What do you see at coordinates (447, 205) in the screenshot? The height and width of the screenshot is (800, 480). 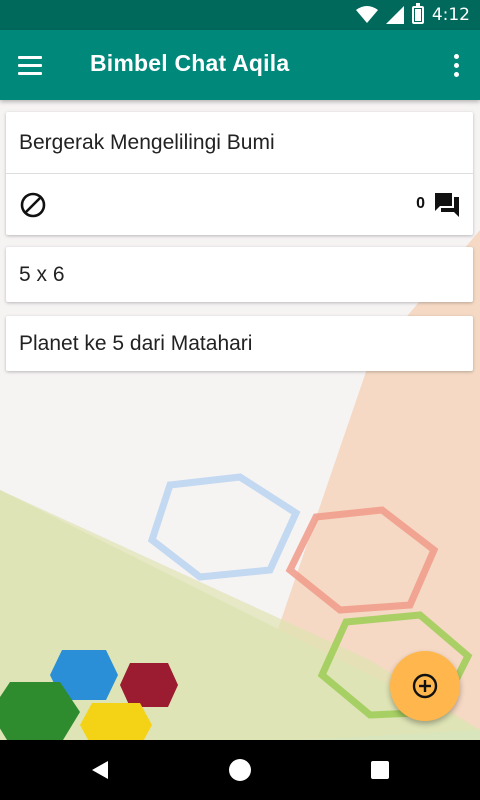 I see `forum-icon` at bounding box center [447, 205].